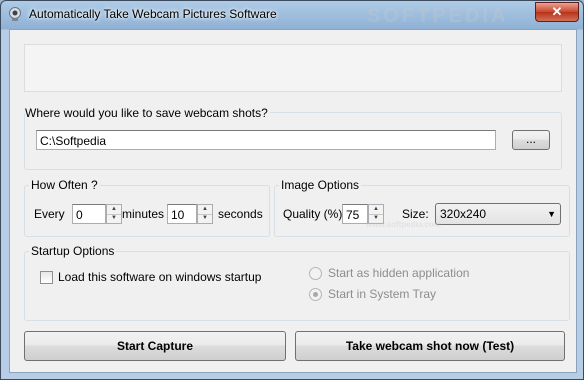  What do you see at coordinates (182, 214) in the screenshot?
I see `seconds-input: 10` at bounding box center [182, 214].